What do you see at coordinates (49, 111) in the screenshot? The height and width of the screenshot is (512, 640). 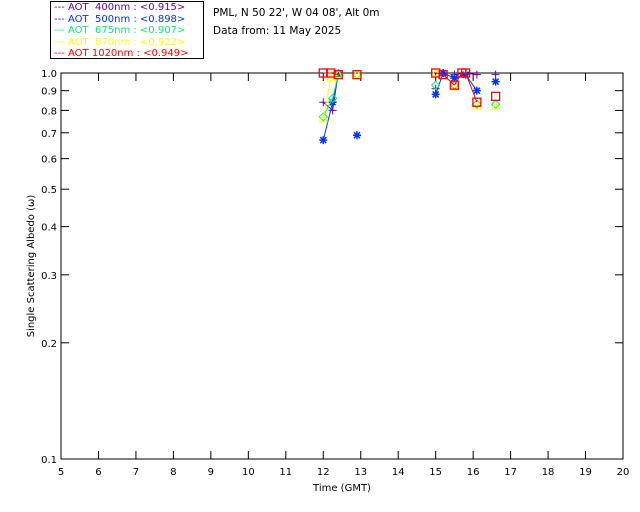 I see `y-tick-label: 0.8` at bounding box center [49, 111].